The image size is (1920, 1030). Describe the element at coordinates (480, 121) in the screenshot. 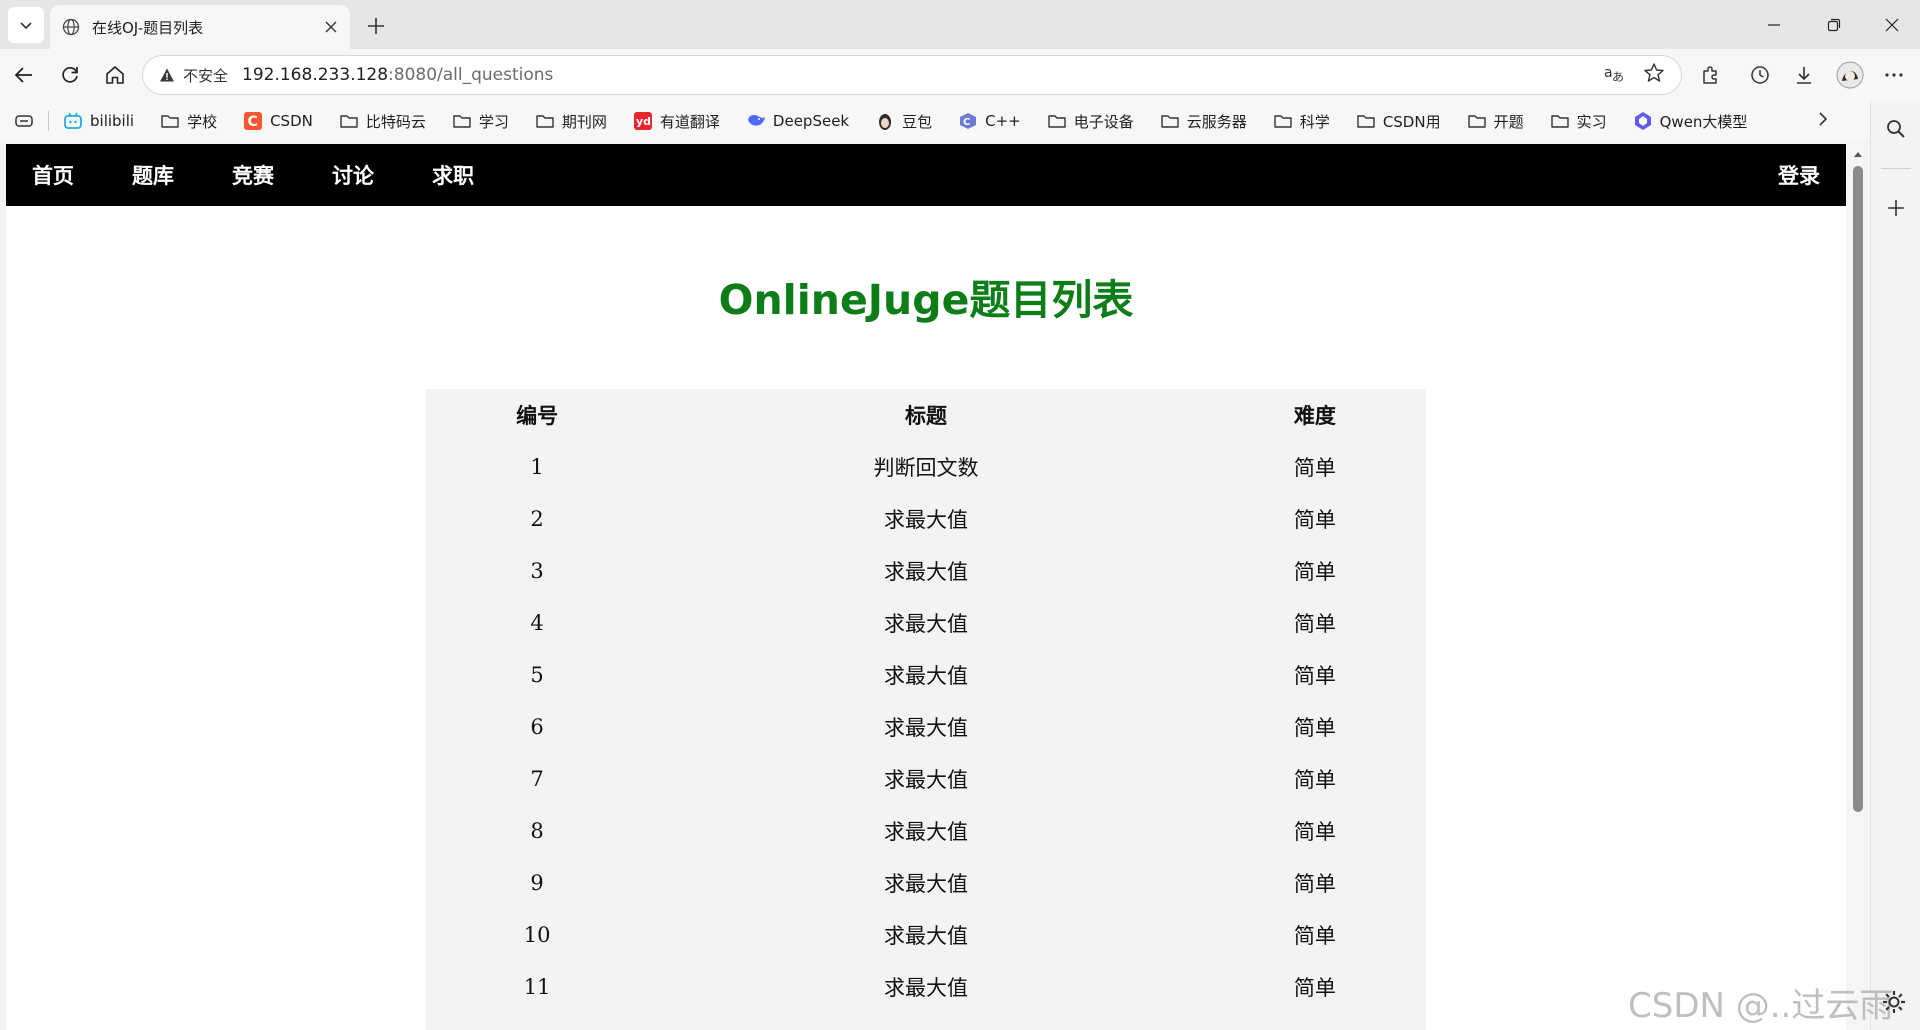

I see `bookmark-study: 学习` at that location.